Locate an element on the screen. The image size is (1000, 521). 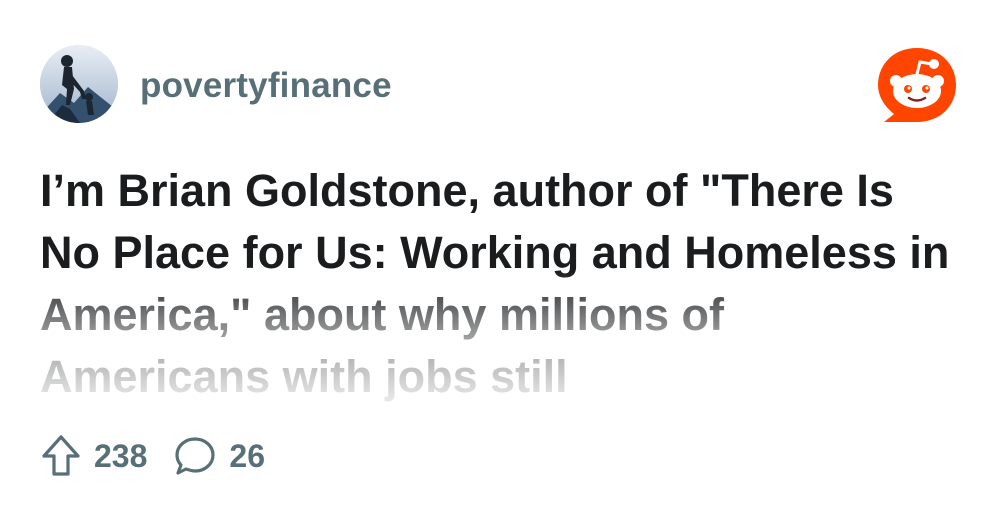
comments-button: 26 is located at coordinates (219, 456).